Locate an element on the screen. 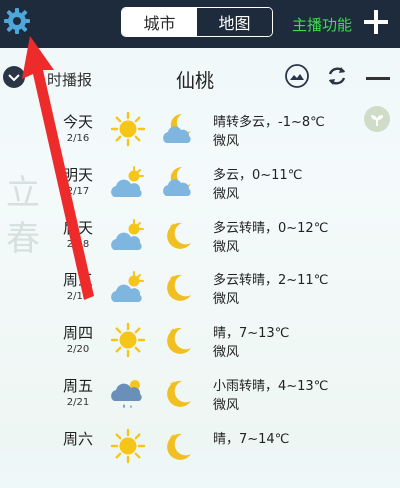 This screenshot has height=488, width=400. forecast-row: 周三 2/19 多云转晴，2~11℃ 微风 is located at coordinates (200, 299).